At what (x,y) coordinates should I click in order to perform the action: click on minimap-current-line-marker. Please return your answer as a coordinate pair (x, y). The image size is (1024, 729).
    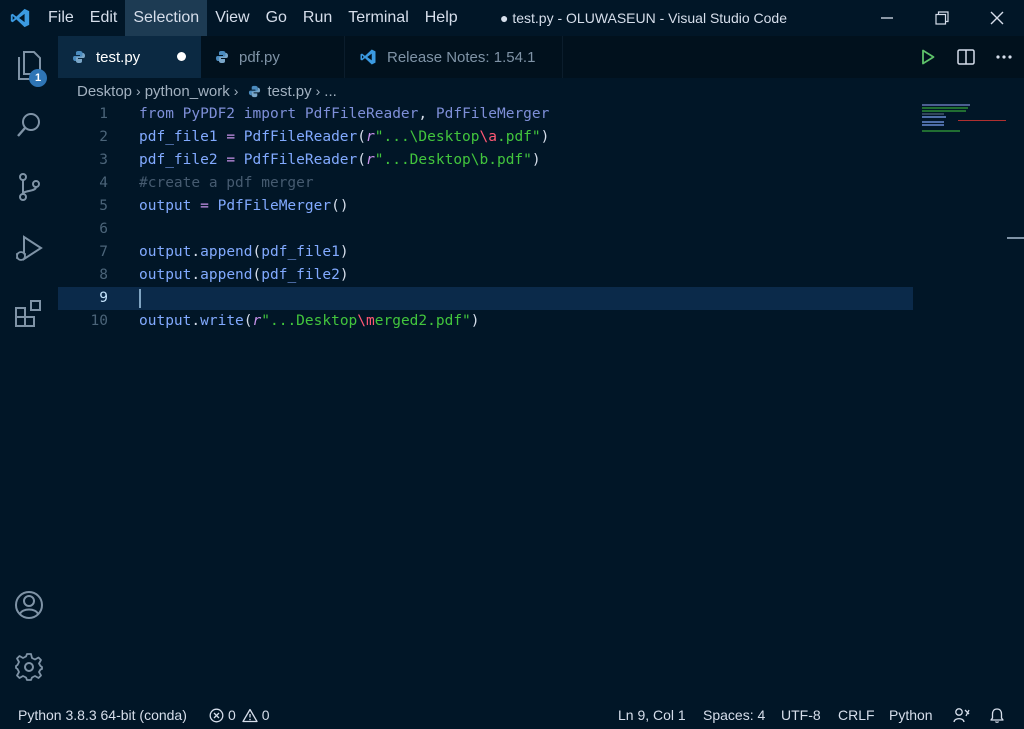
    Looking at the image, I should click on (982, 120).